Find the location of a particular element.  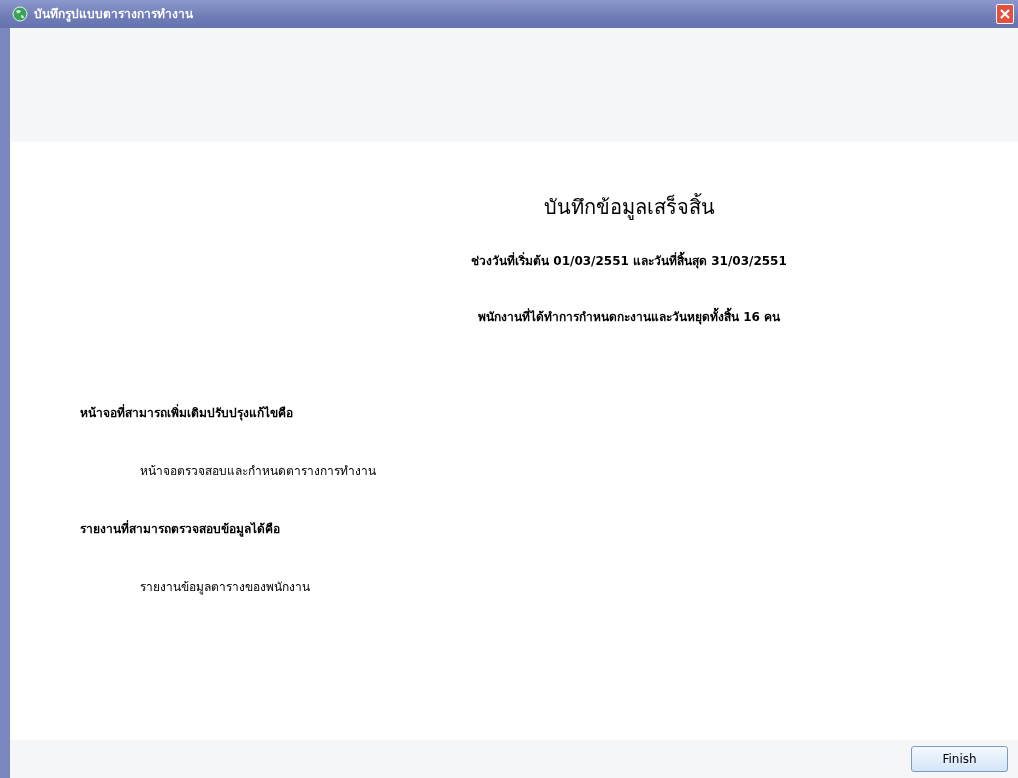

section-item: หน้าจอตรวจสอบและกำหนดตารางการทำงาน is located at coordinates (258, 471).